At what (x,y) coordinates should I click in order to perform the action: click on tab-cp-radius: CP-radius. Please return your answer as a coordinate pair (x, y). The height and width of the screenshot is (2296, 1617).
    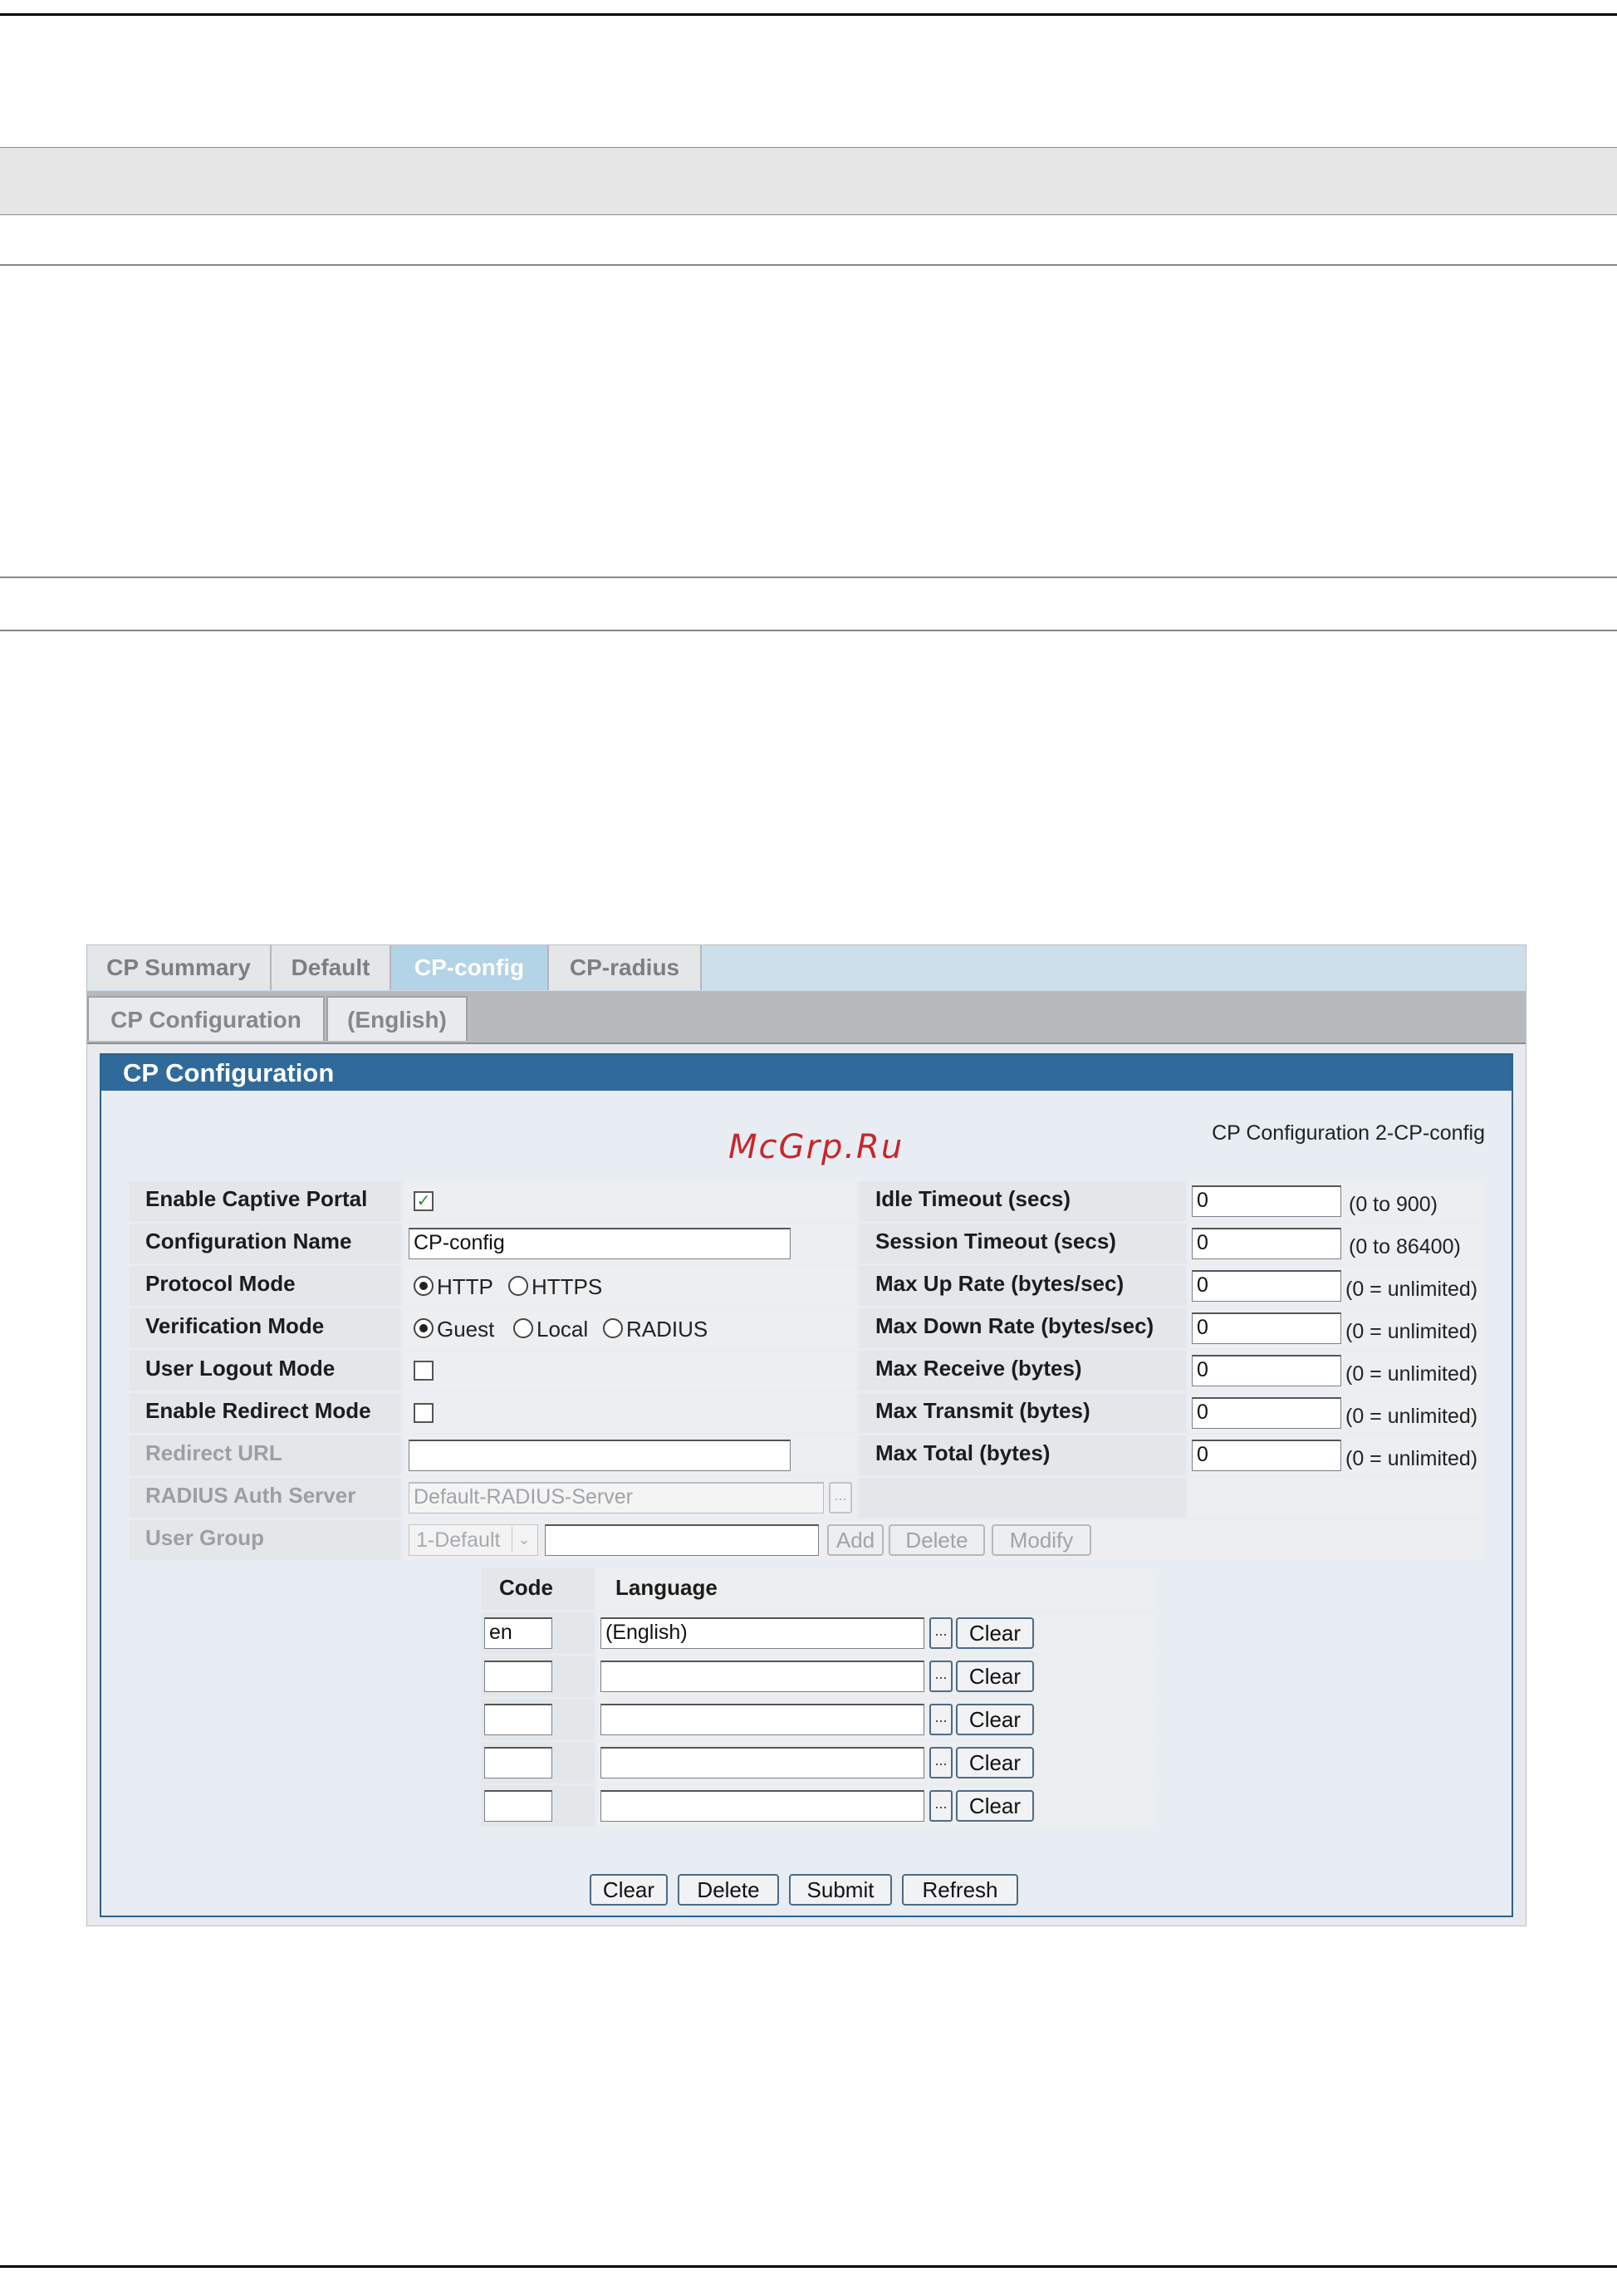
    Looking at the image, I should click on (625, 968).